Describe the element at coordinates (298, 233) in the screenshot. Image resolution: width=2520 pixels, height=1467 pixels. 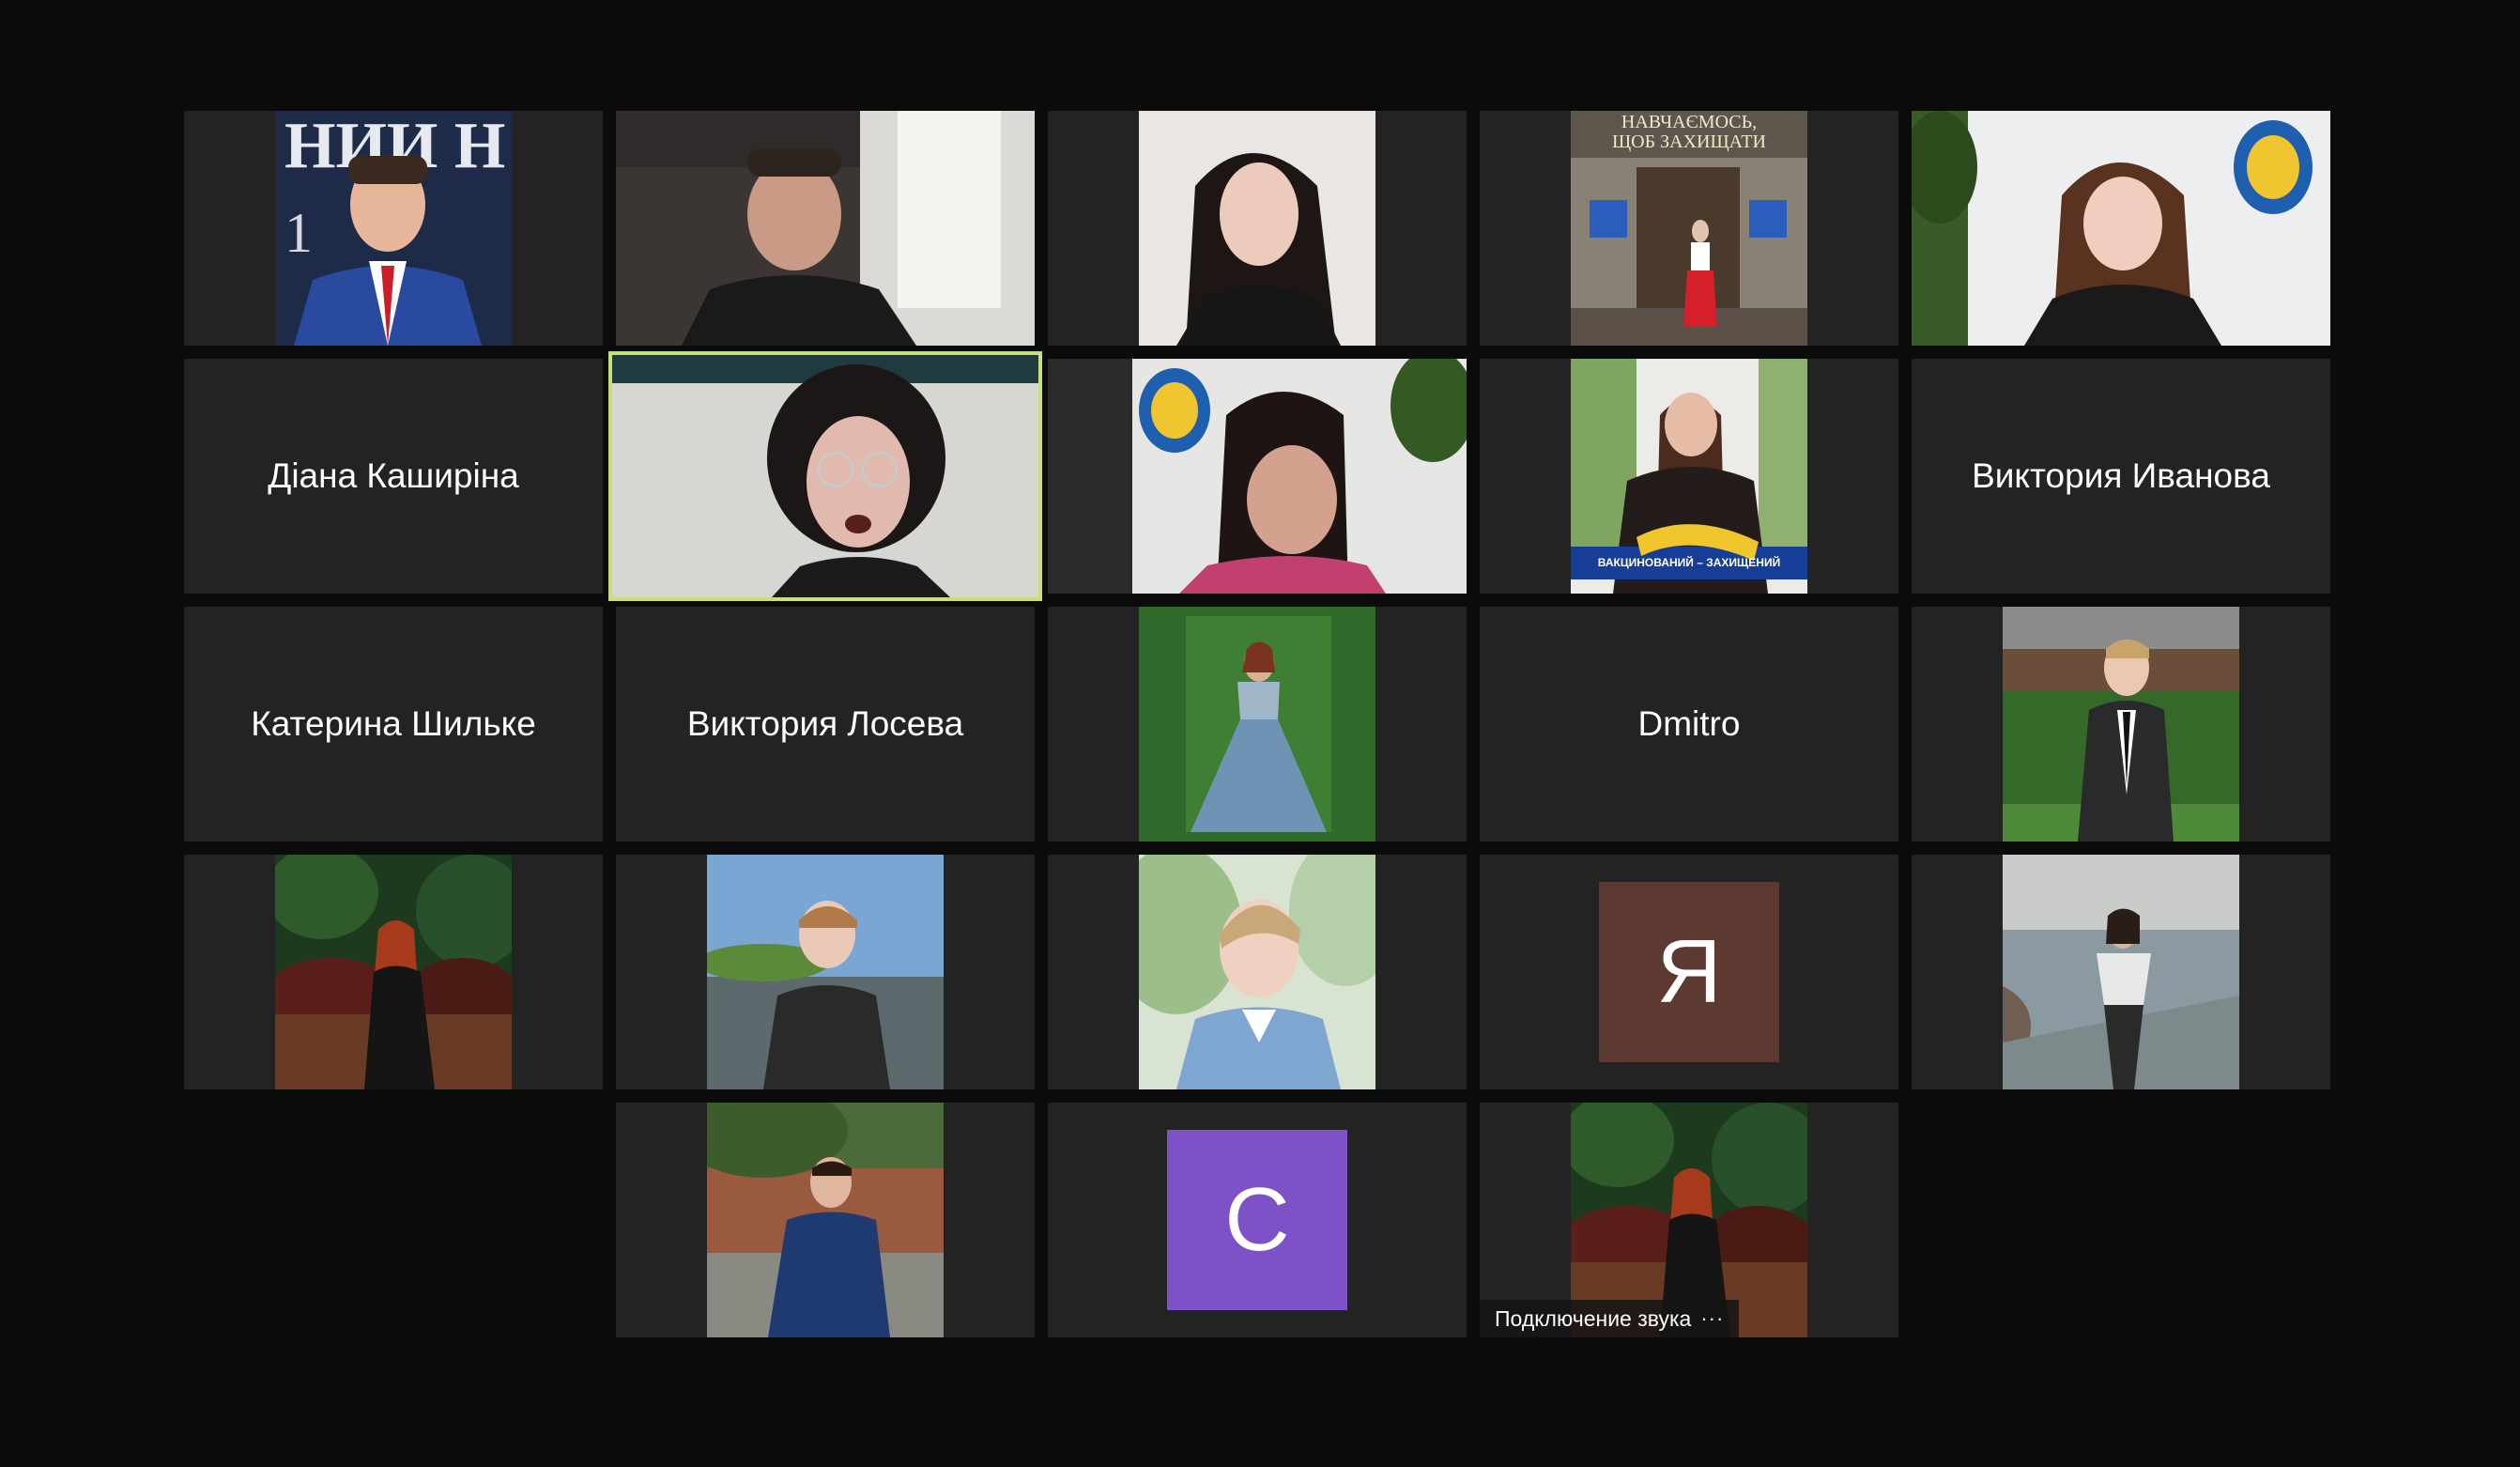
I see `svg-text: 1` at that location.